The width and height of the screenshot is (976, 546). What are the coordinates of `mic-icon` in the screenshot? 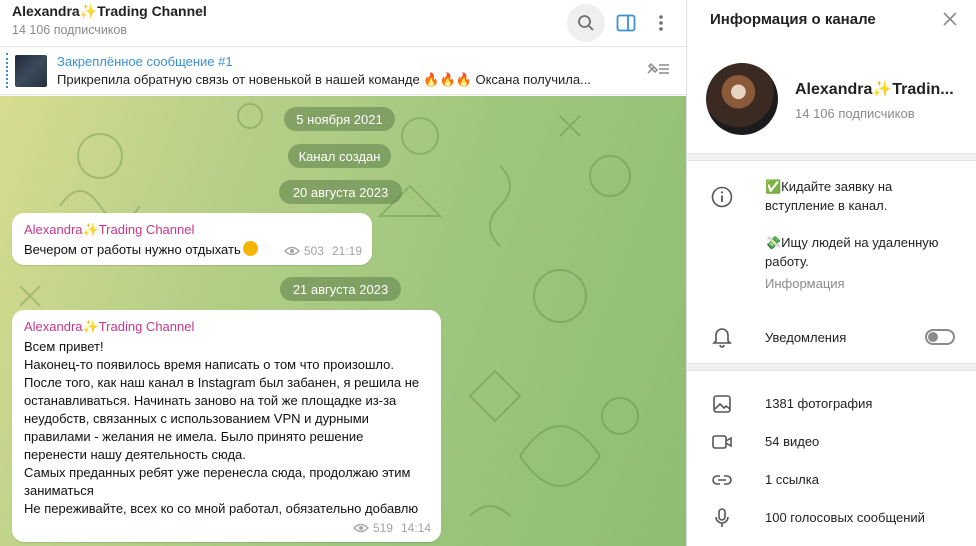 It's located at (722, 518).